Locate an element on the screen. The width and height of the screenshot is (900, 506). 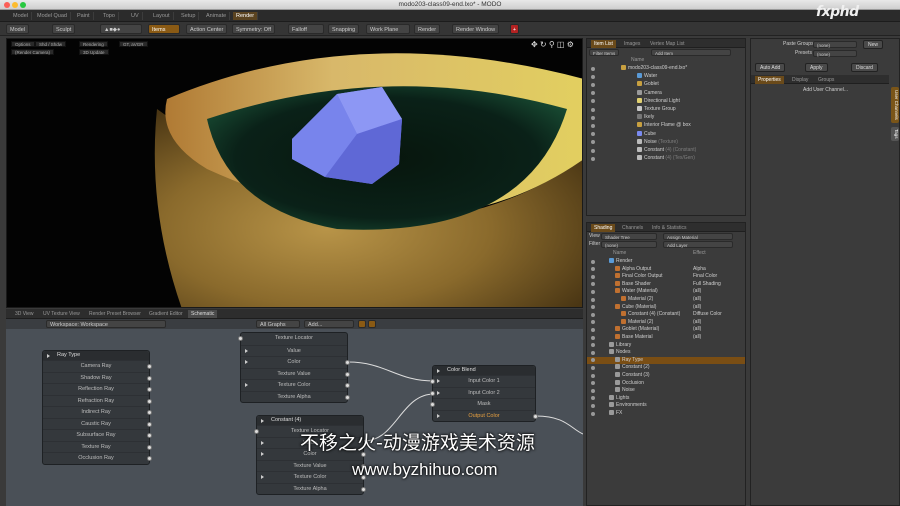
discard-button: Discard is located at coordinates (864, 67).